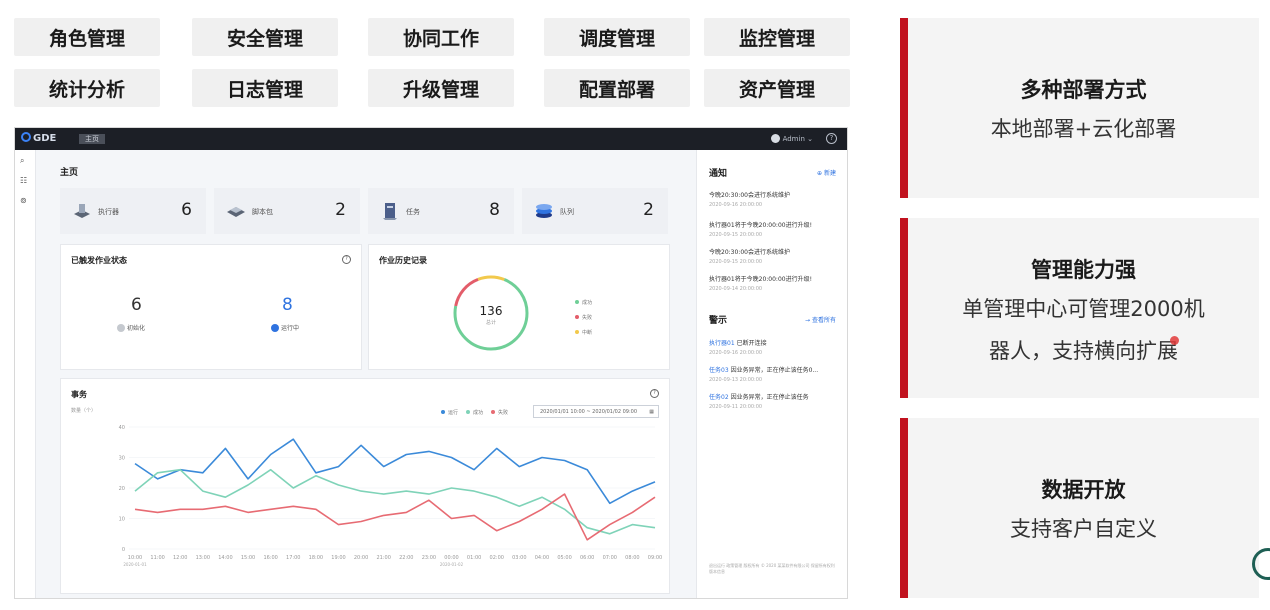  I want to click on app-logo: GDE, so click(38, 138).